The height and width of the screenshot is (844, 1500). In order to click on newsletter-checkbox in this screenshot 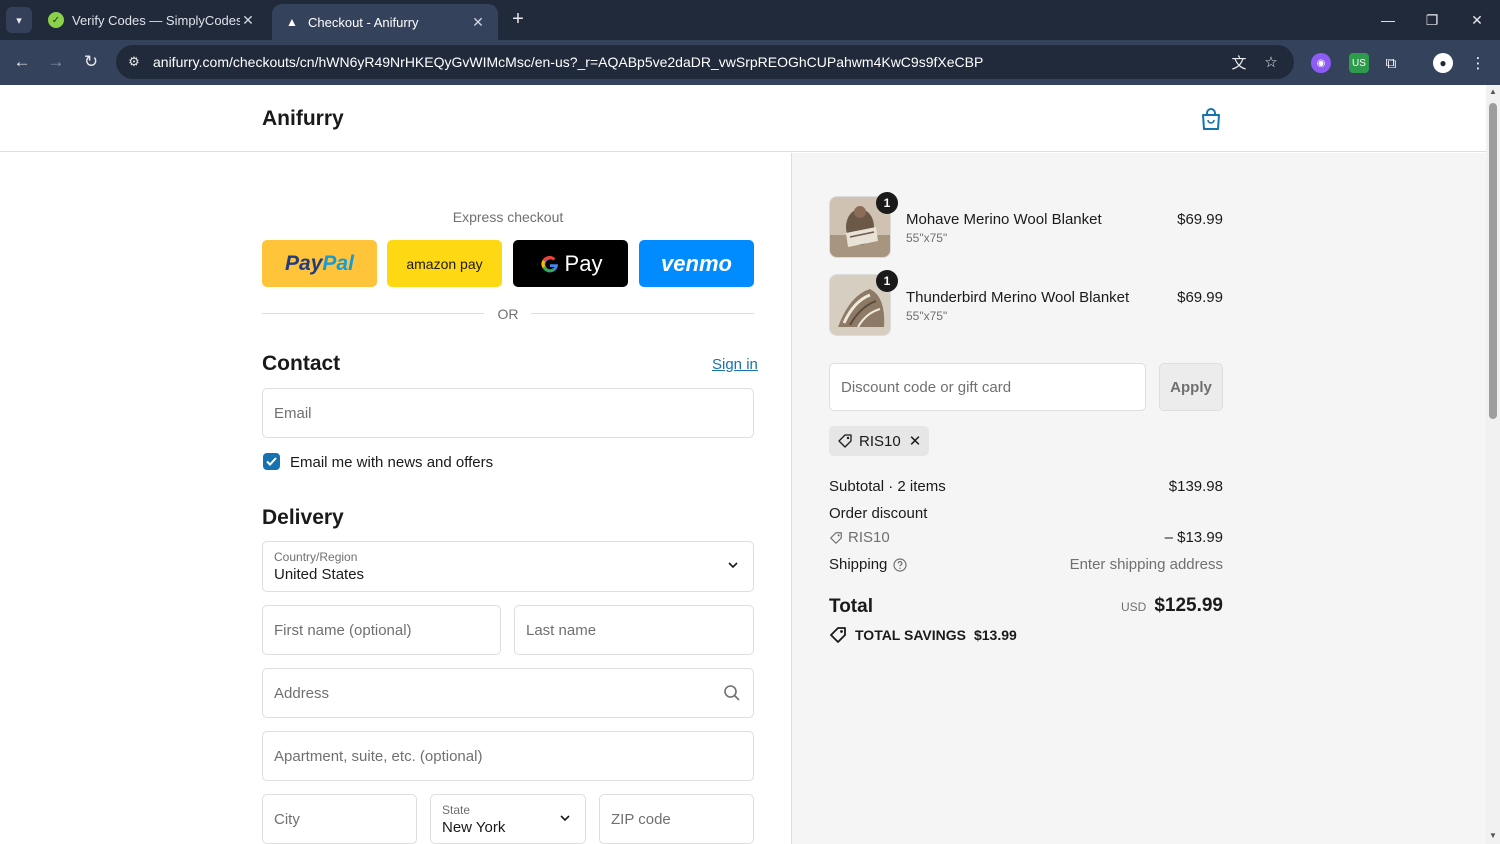, I will do `click(271, 461)`.